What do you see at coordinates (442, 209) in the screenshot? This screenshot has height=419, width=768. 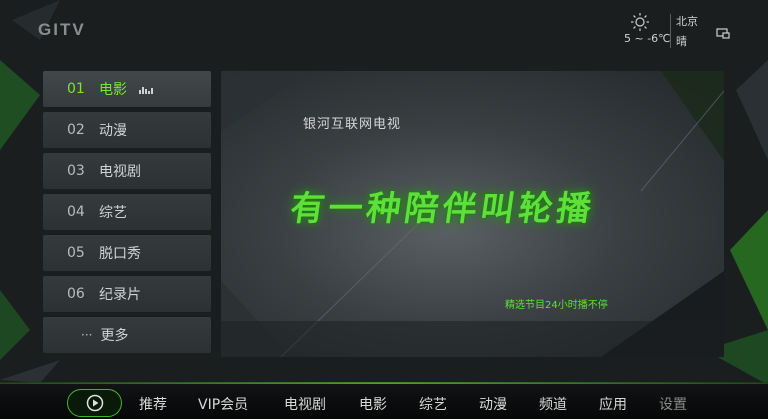 I see `banner-title: 有一种陪伴叫轮播` at bounding box center [442, 209].